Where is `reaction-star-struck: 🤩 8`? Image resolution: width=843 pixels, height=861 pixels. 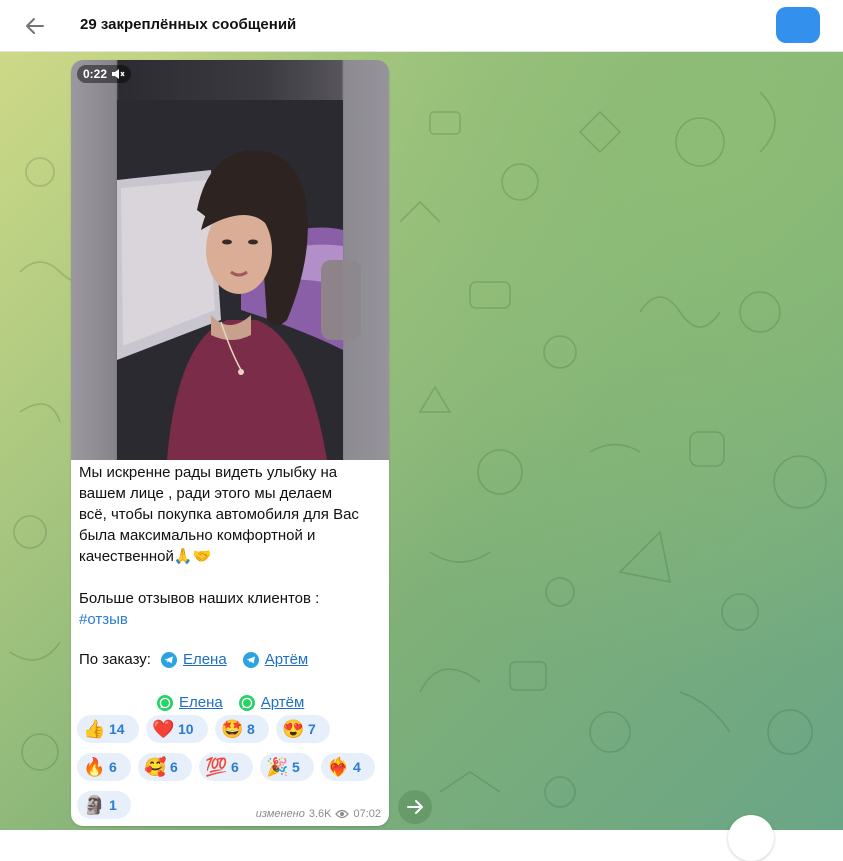 reaction-star-struck: 🤩 8 is located at coordinates (242, 729).